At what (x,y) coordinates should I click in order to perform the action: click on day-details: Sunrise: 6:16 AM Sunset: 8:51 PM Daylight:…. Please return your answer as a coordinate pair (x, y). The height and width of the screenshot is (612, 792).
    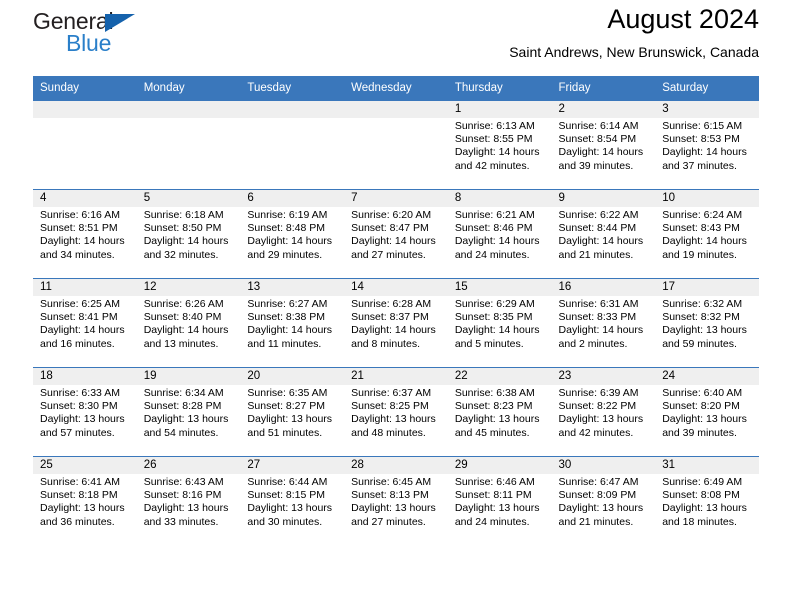
    Looking at the image, I should click on (85, 234).